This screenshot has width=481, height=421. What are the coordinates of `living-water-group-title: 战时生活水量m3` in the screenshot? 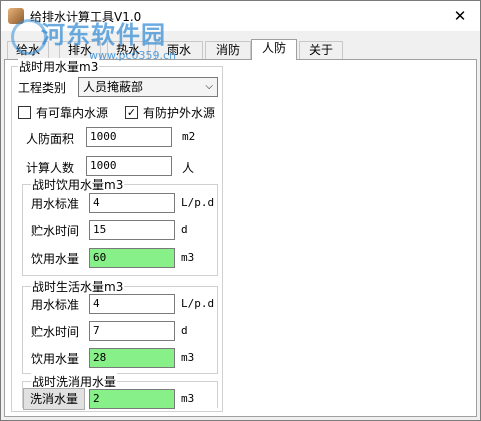 It's located at (78, 286).